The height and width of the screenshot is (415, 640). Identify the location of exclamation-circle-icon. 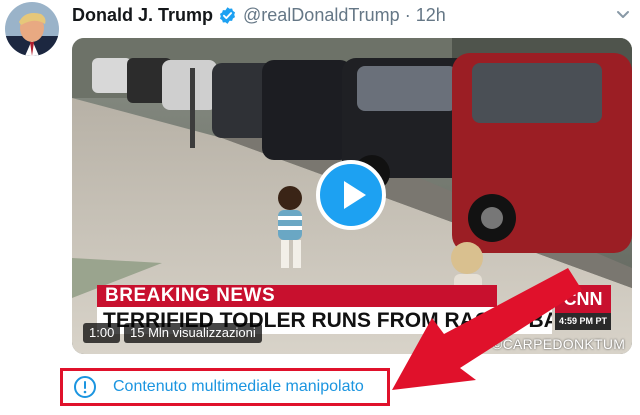
(85, 387).